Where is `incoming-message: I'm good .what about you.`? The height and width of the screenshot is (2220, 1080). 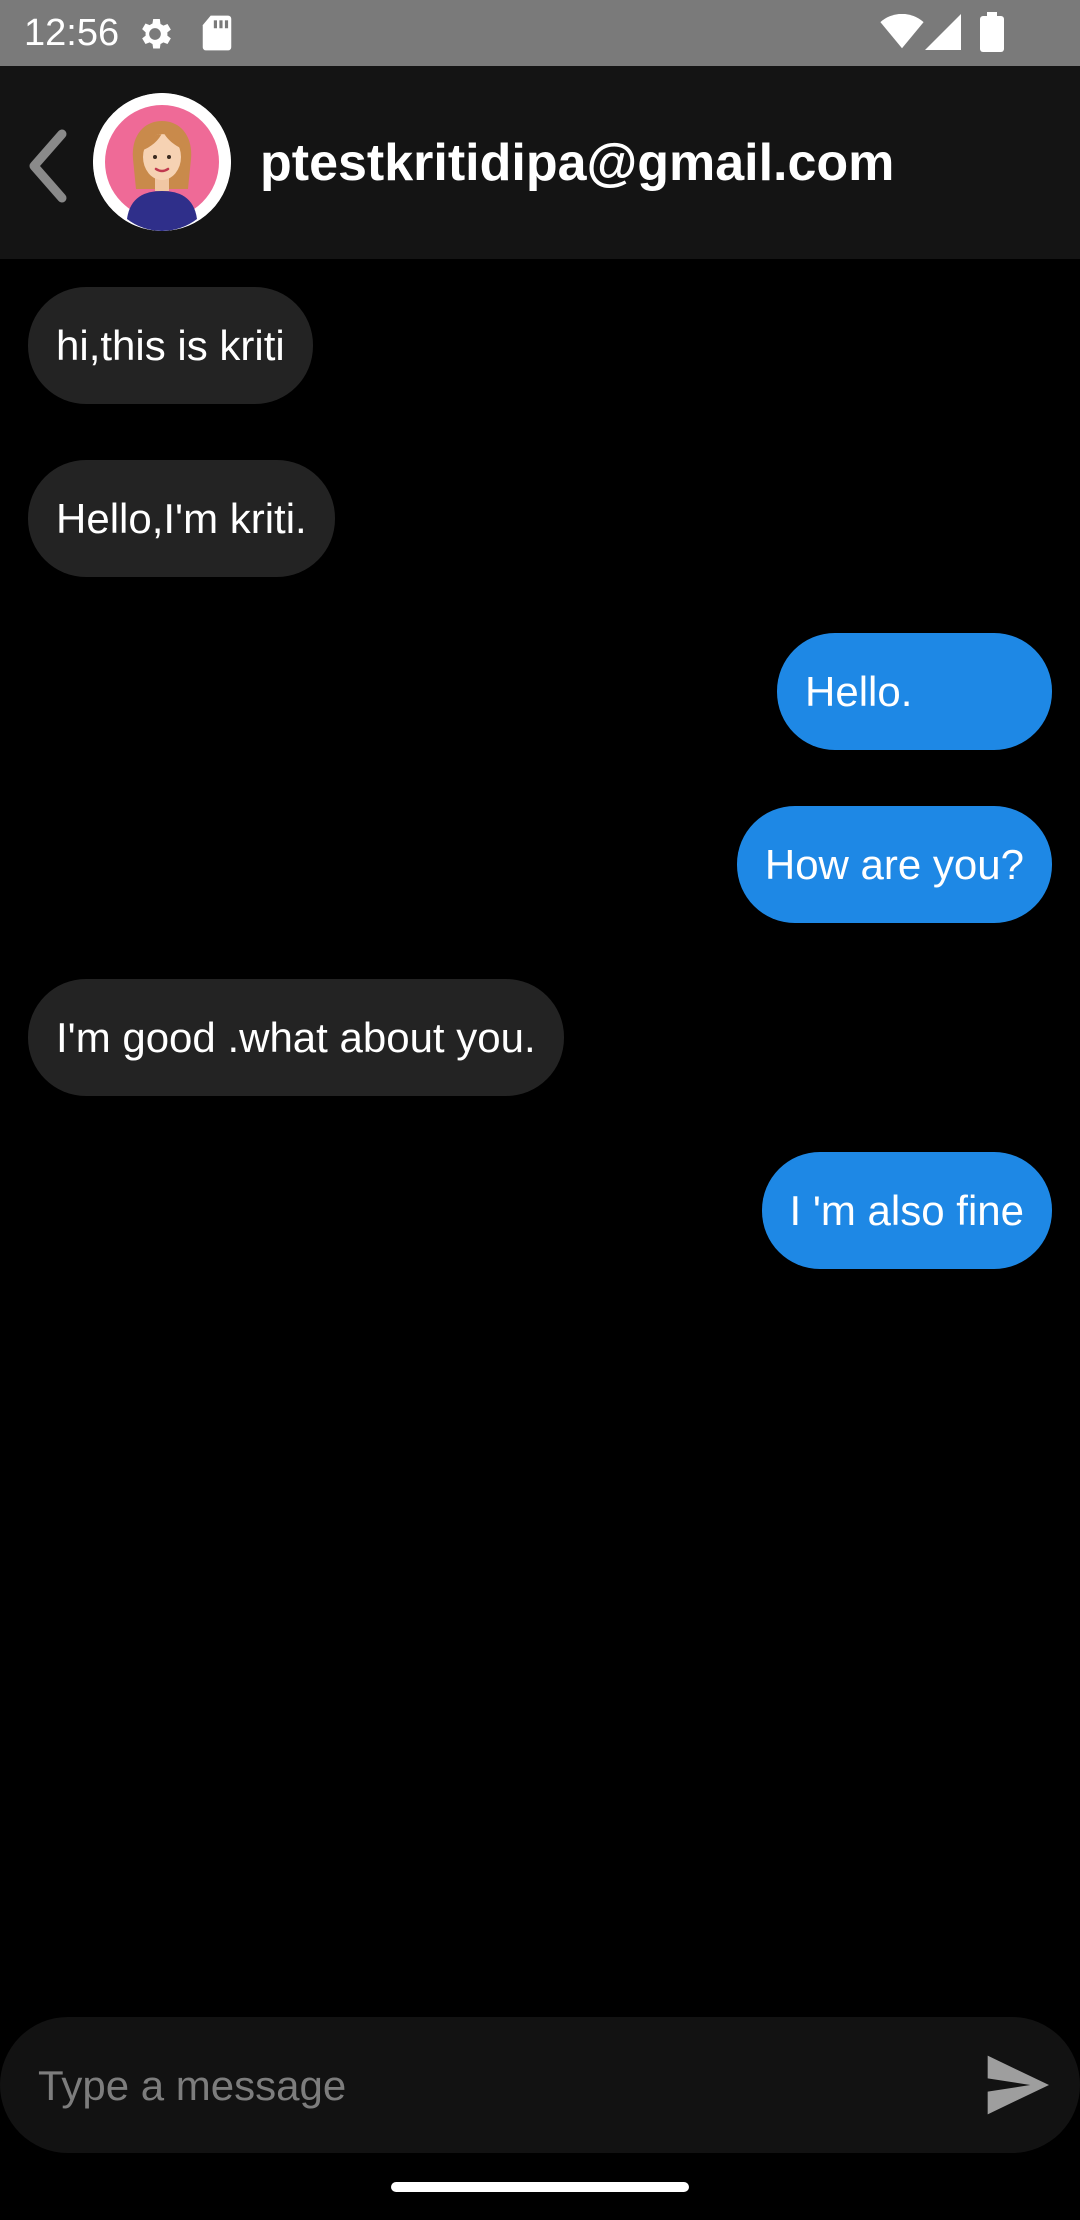 incoming-message: I'm good .what about you. is located at coordinates (296, 1037).